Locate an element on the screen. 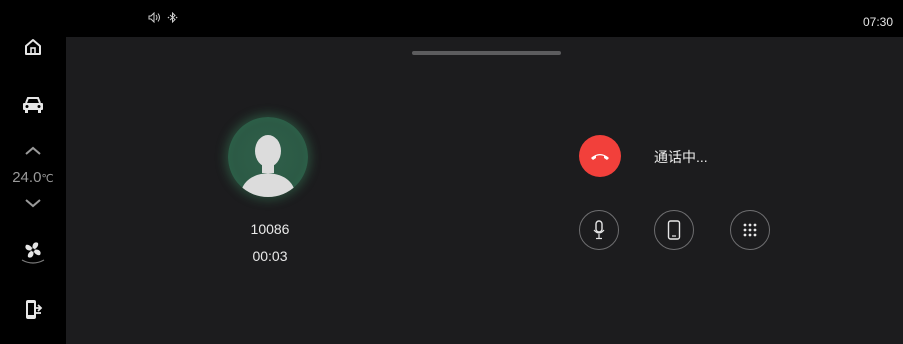 The width and height of the screenshot is (903, 344). fan-icon is located at coordinates (33, 252).